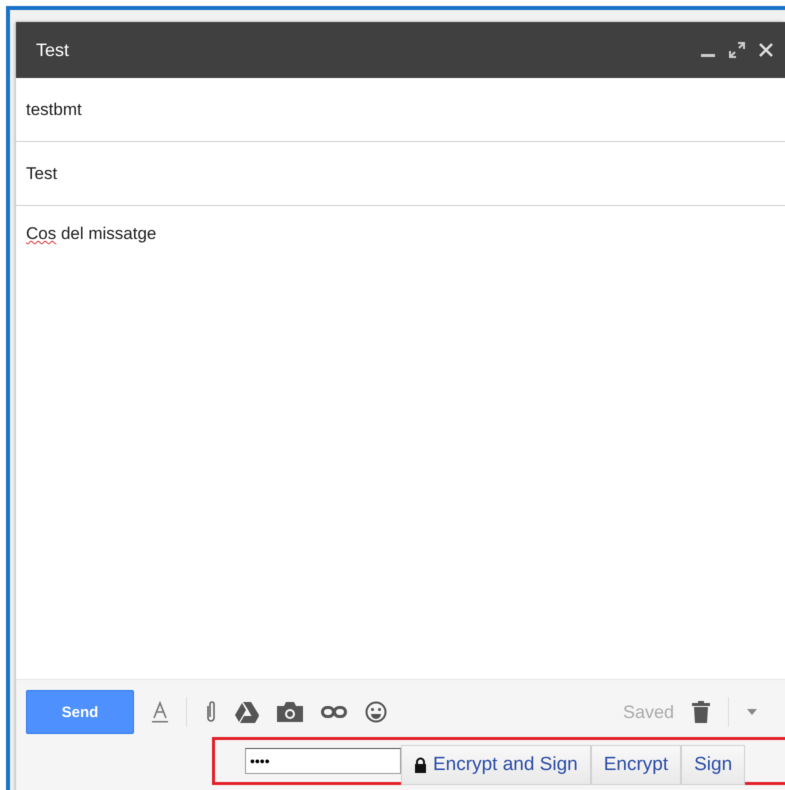 The height and width of the screenshot is (790, 785). I want to click on close-icon, so click(766, 50).